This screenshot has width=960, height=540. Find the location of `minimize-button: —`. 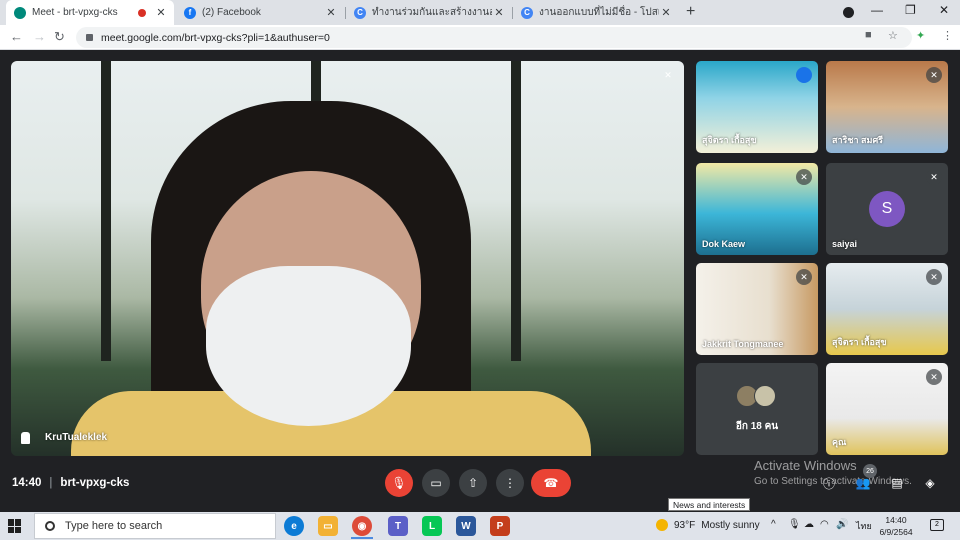

minimize-button: — is located at coordinates (877, 10).